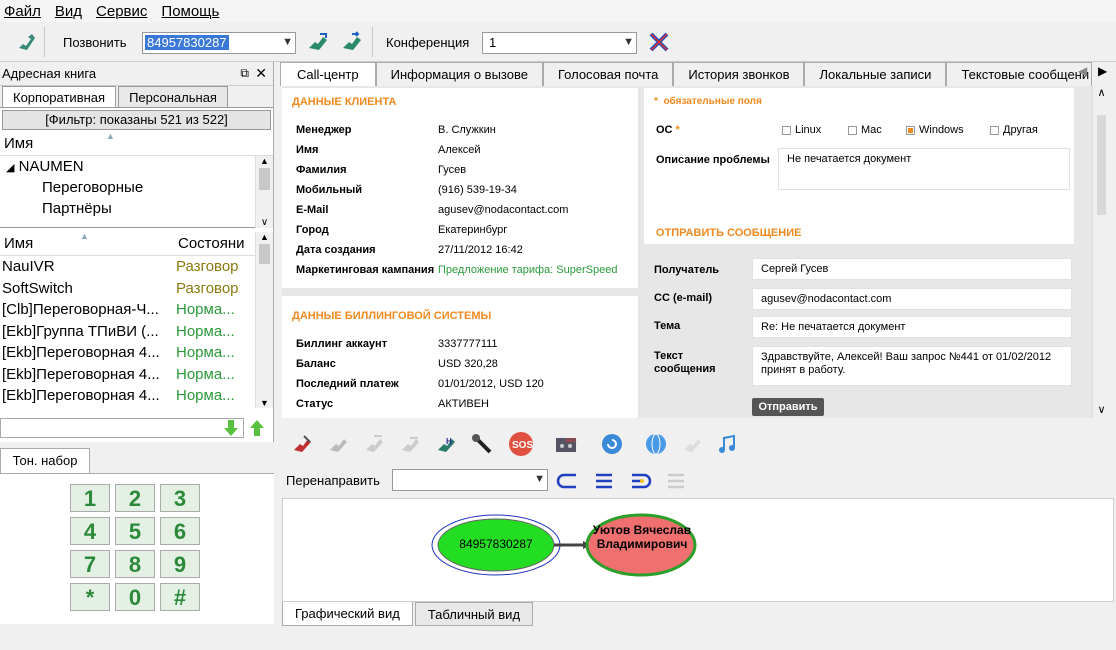 This screenshot has width=1116, height=650. I want to click on tab-table-view: Табличный вид, so click(474, 614).